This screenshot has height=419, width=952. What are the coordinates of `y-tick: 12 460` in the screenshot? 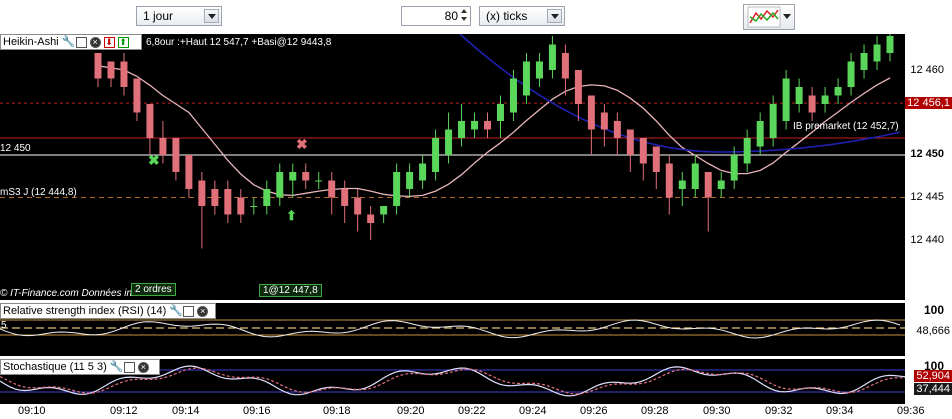 It's located at (927, 70).